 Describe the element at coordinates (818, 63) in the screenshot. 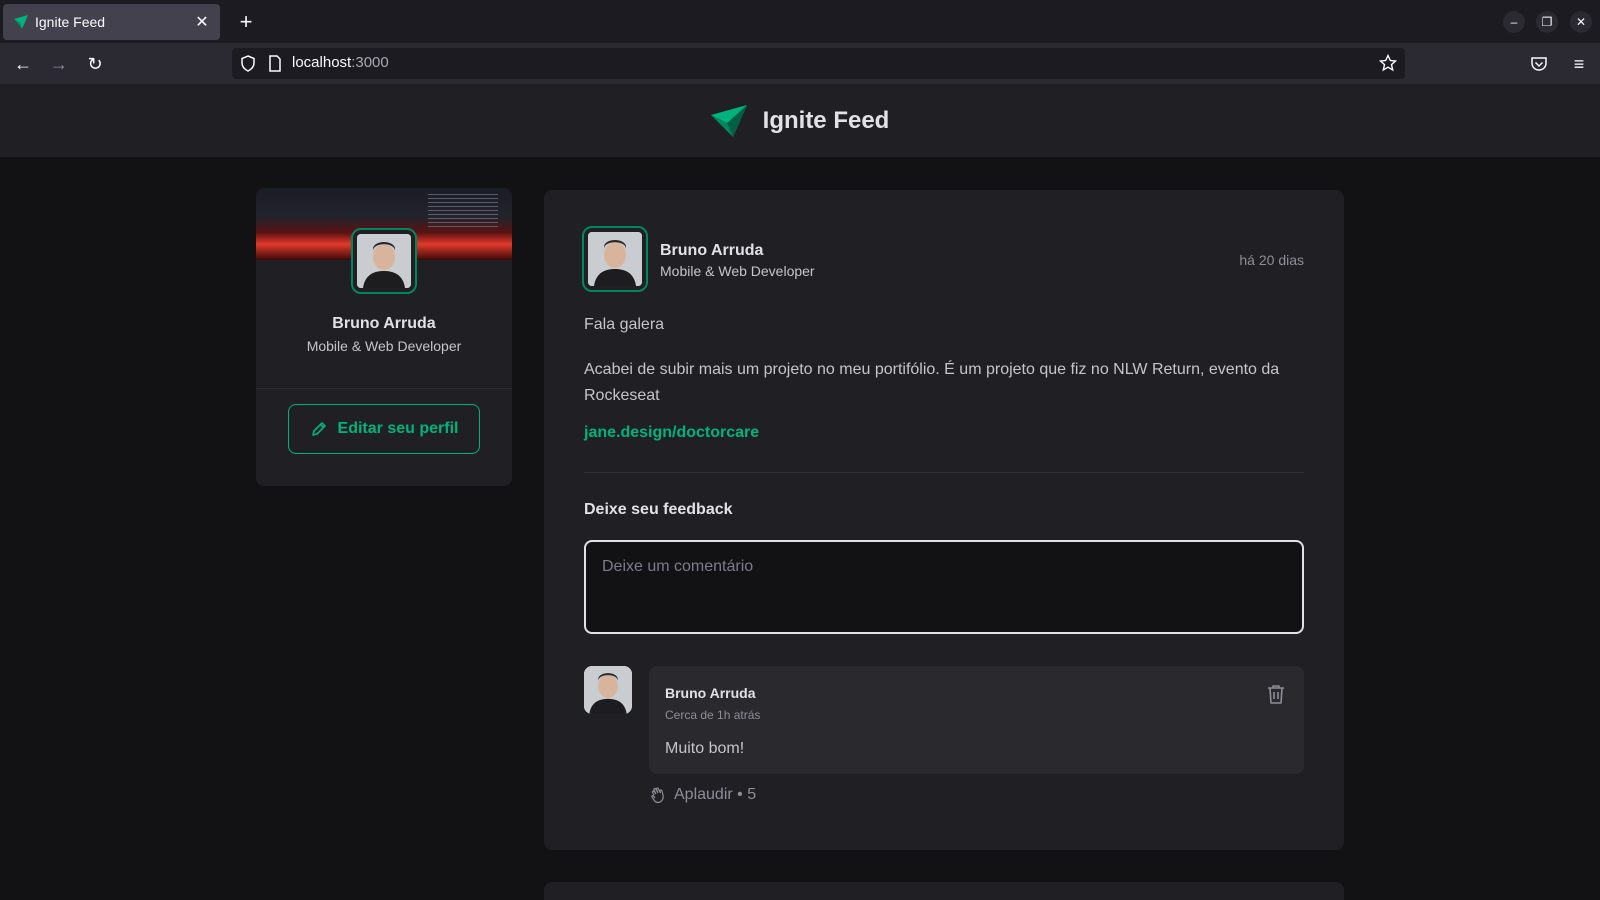

I see `url-bar: localhost:3000` at that location.